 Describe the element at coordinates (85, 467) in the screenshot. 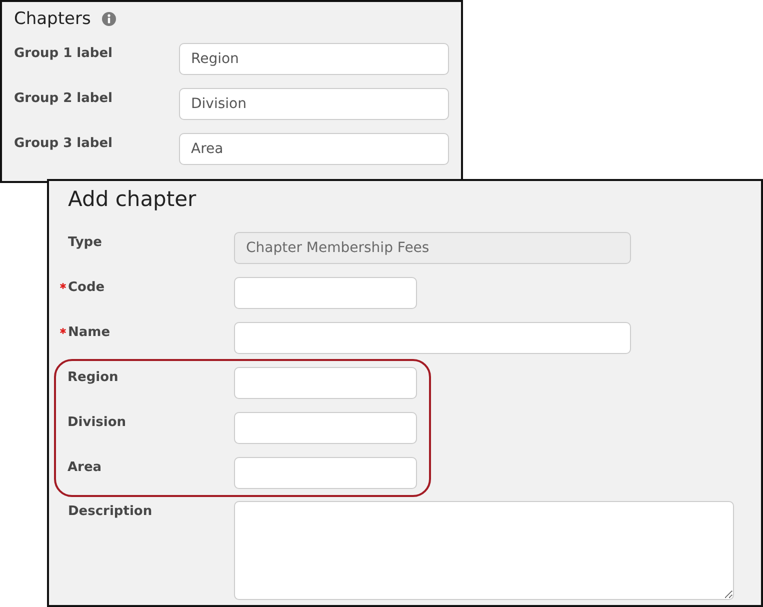

I see `field-label: Area` at that location.